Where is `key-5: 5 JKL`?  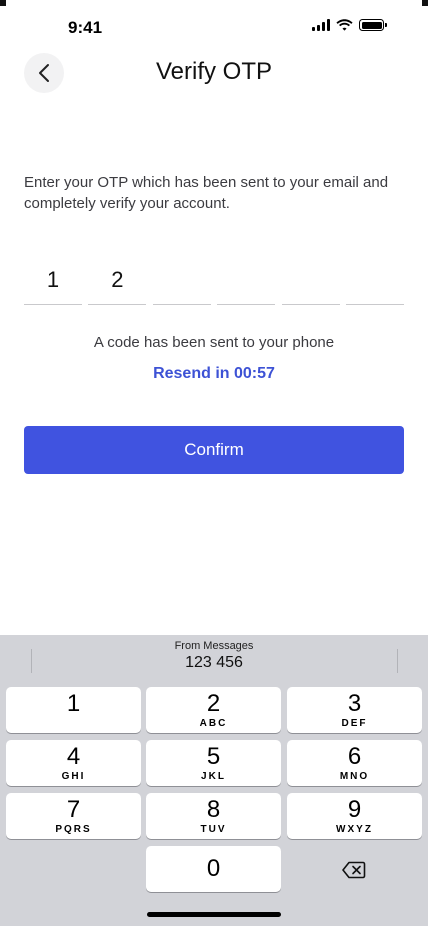
key-5: 5 JKL is located at coordinates (213, 763).